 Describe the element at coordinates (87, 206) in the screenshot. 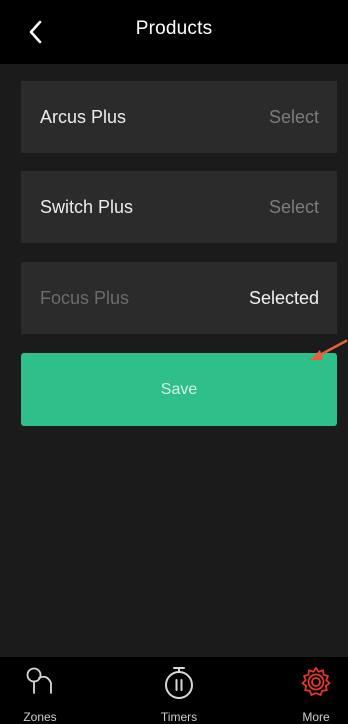

I see `product-name: Switch Plus` at that location.